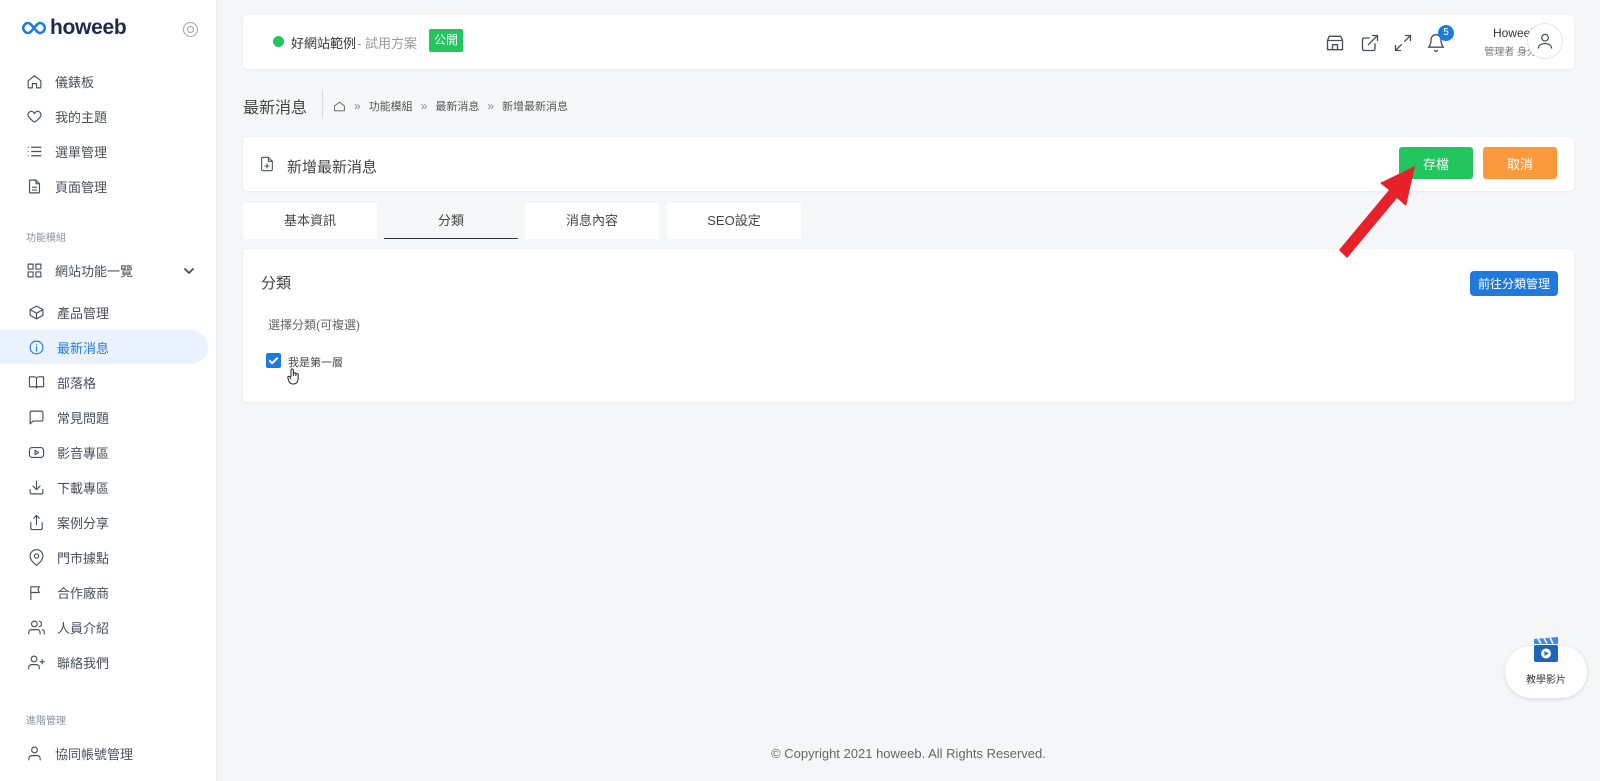 The height and width of the screenshot is (781, 1600). What do you see at coordinates (1546, 649) in the screenshot?
I see `video-clapper-icon` at bounding box center [1546, 649].